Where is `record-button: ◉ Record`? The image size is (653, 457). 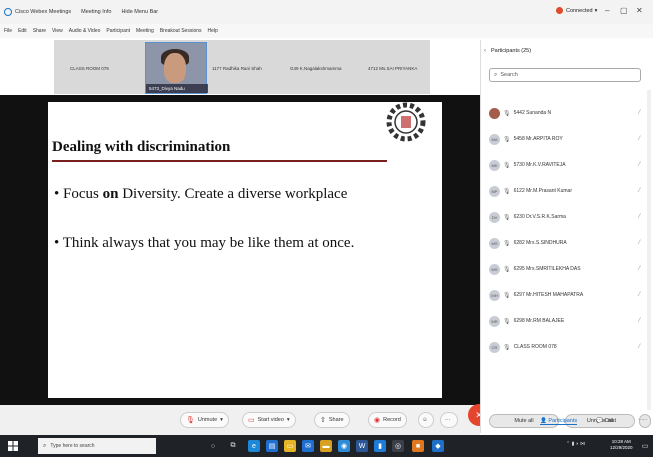
record-button: ◉ Record is located at coordinates (387, 420).